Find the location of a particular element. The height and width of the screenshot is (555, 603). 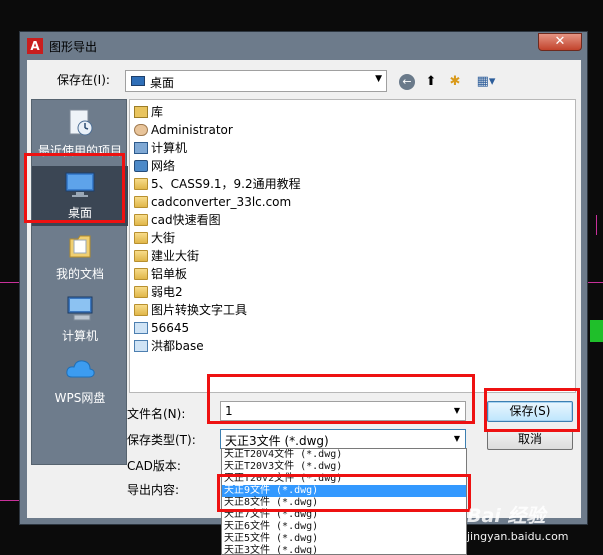

list-item: 大街 is located at coordinates (154, 238).